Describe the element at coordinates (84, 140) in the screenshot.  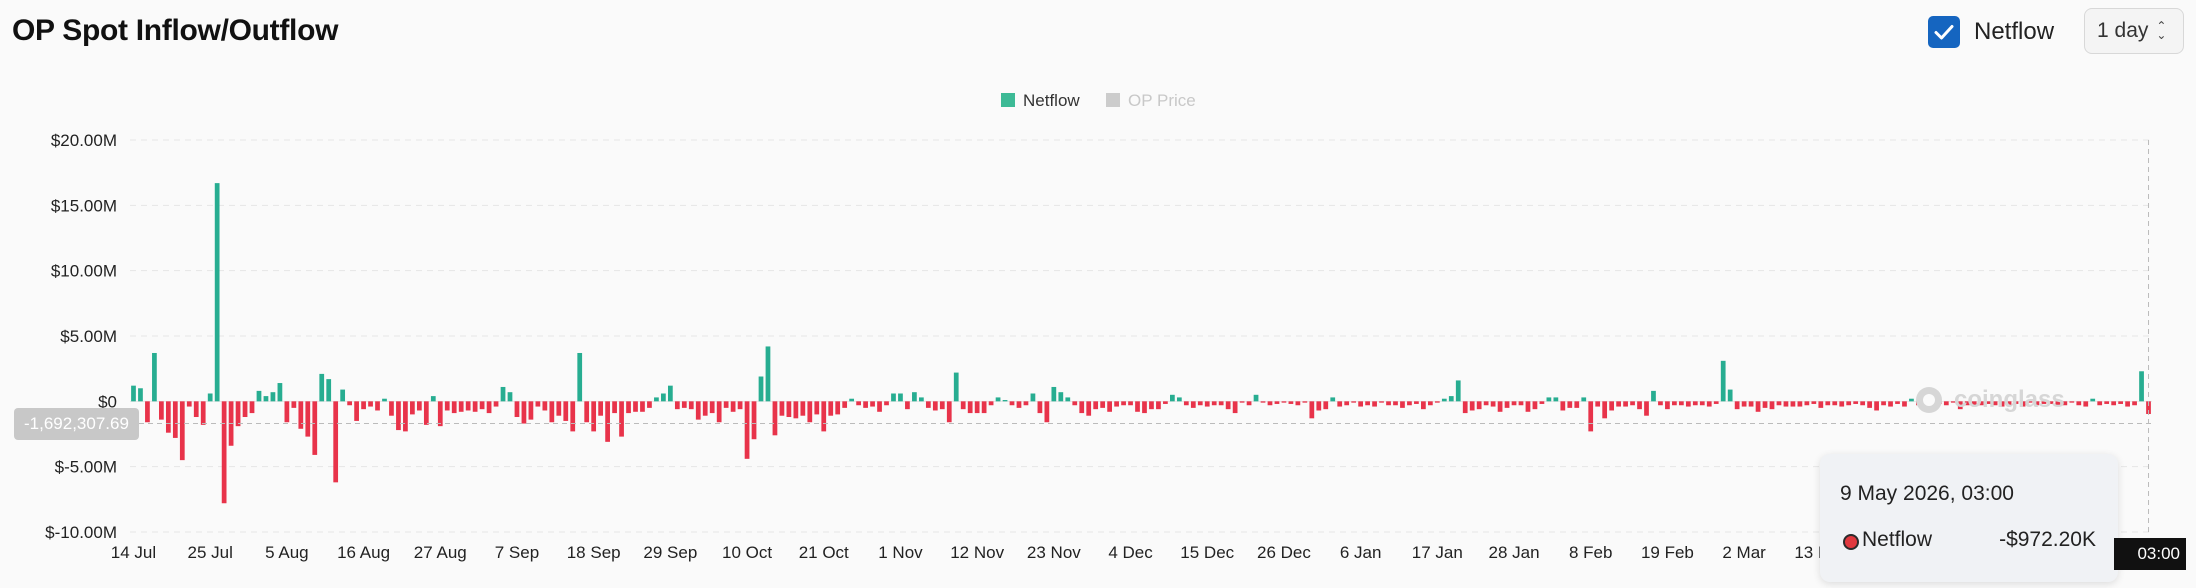
I see `y-tick-label-0: $20.00M` at that location.